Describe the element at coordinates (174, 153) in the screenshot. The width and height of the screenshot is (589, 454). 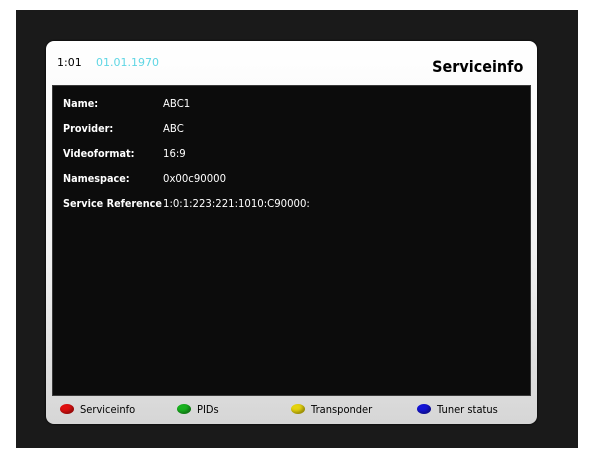
I see `info-value: 16:9` at that location.